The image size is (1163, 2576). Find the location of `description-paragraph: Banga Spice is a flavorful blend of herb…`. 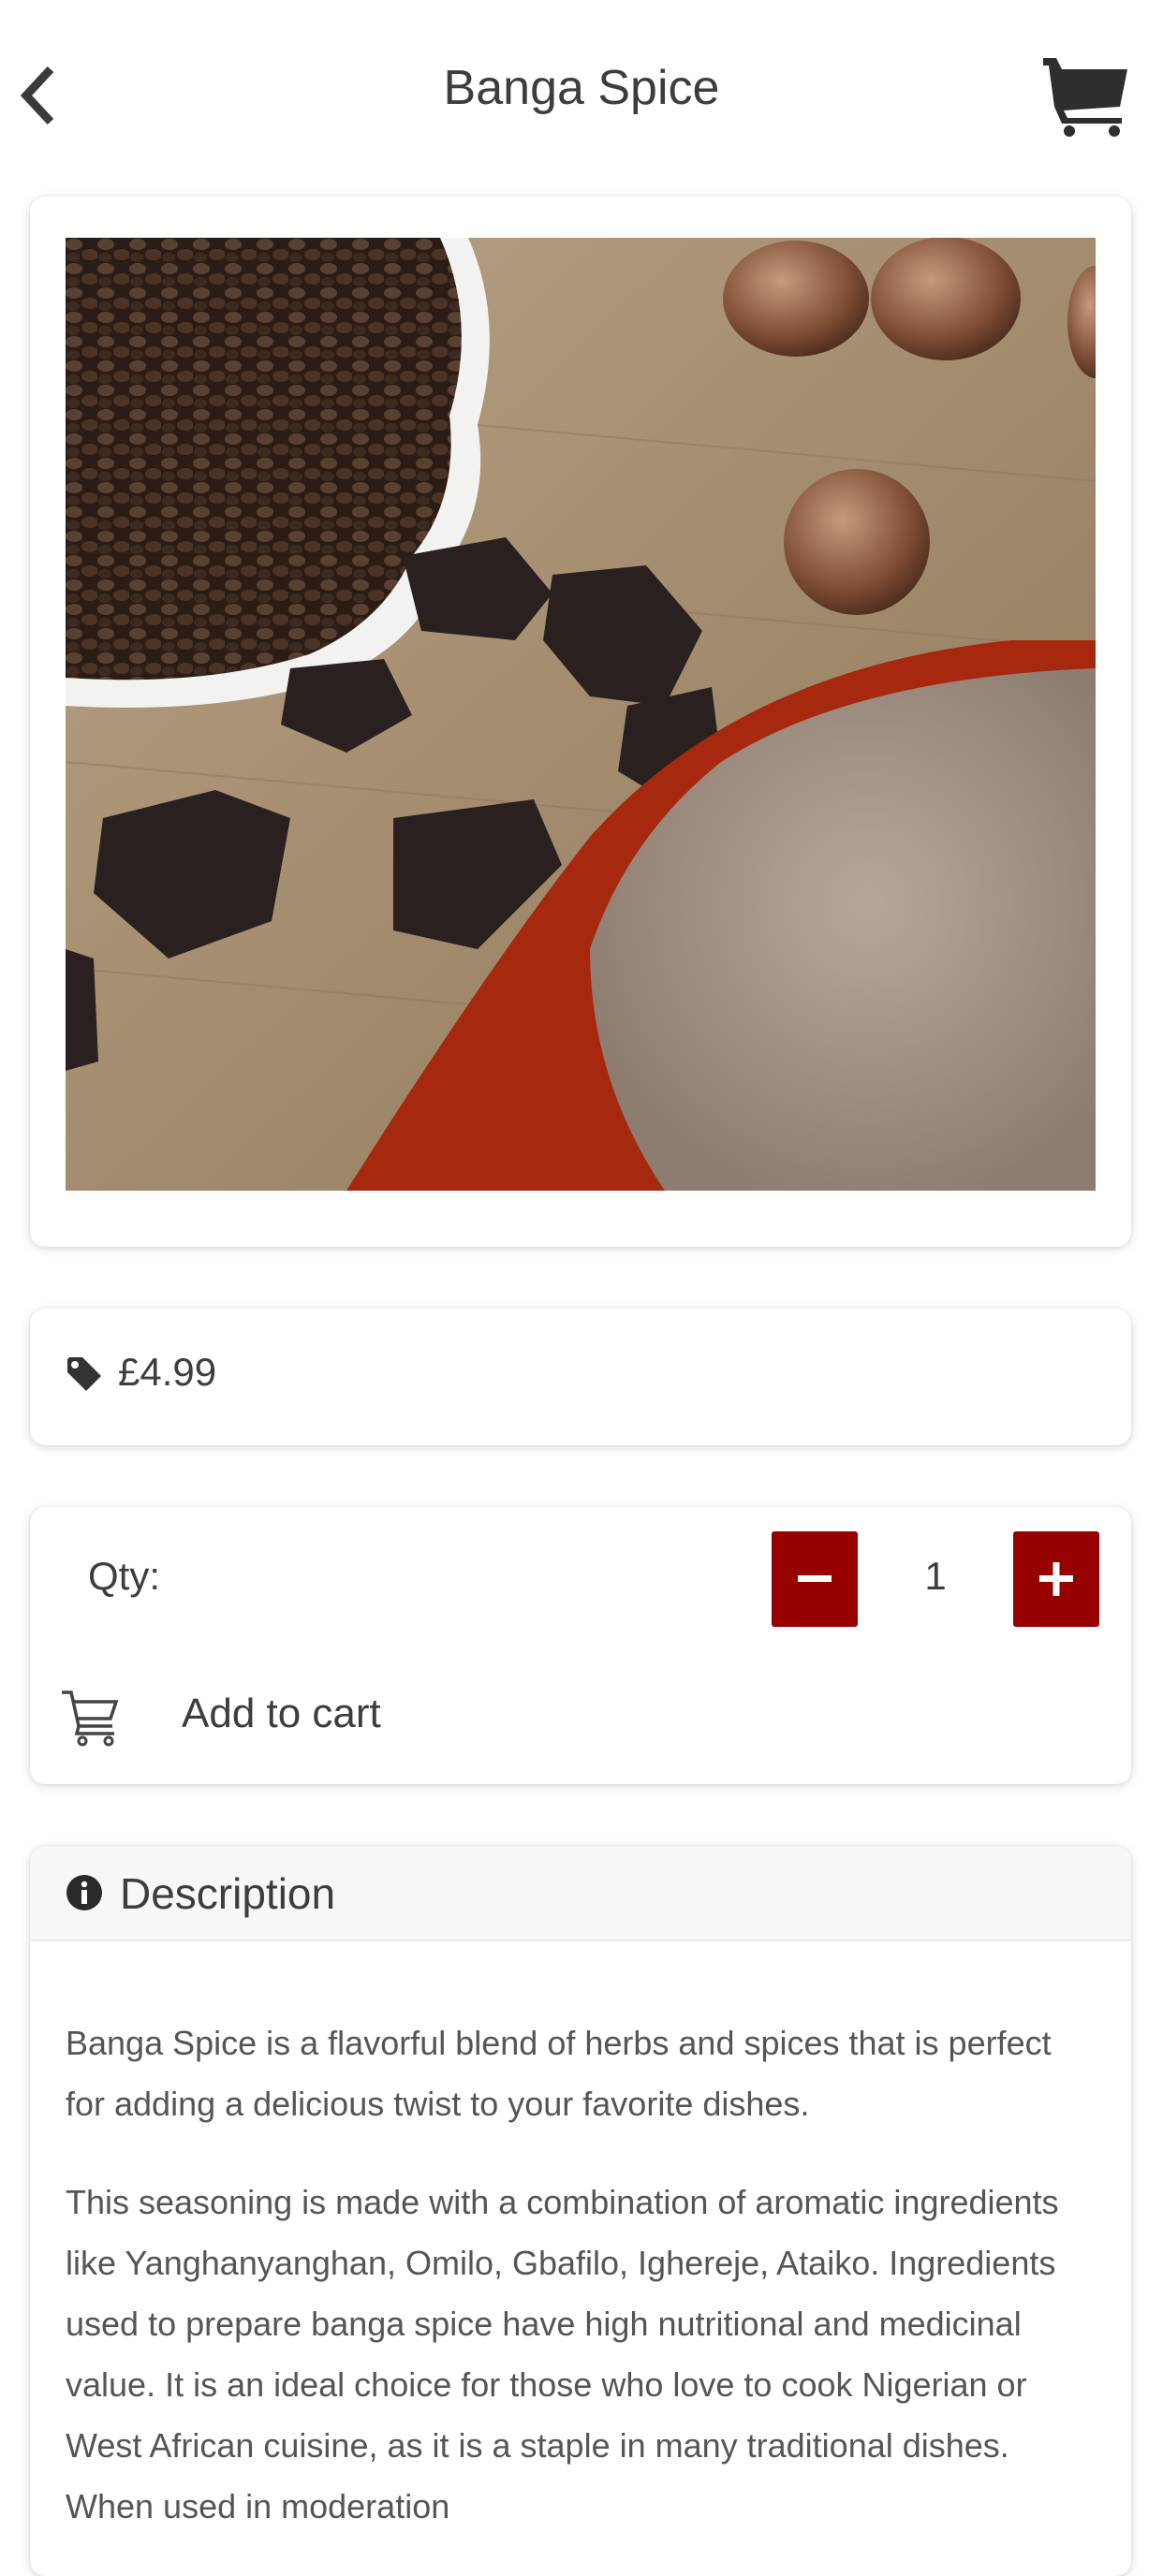

description-paragraph: Banga Spice is a flavorful blend of herb… is located at coordinates (559, 2073).